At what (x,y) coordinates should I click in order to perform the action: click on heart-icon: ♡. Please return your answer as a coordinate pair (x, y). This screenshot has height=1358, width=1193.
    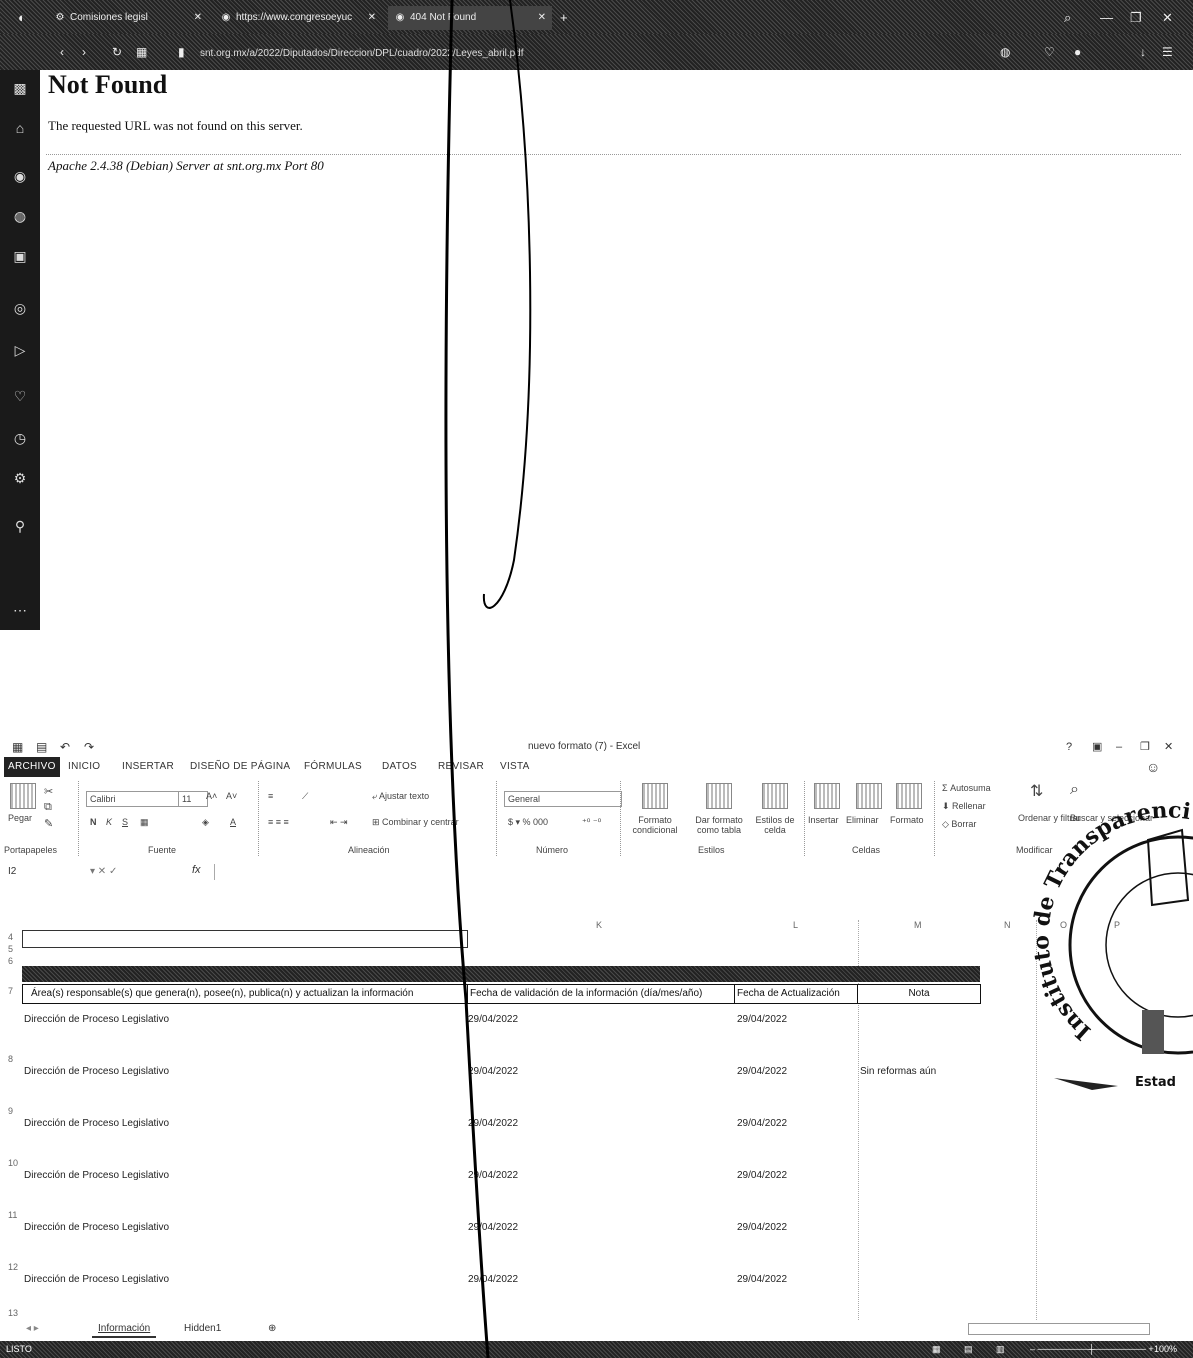
    Looking at the image, I should click on (1049, 52).